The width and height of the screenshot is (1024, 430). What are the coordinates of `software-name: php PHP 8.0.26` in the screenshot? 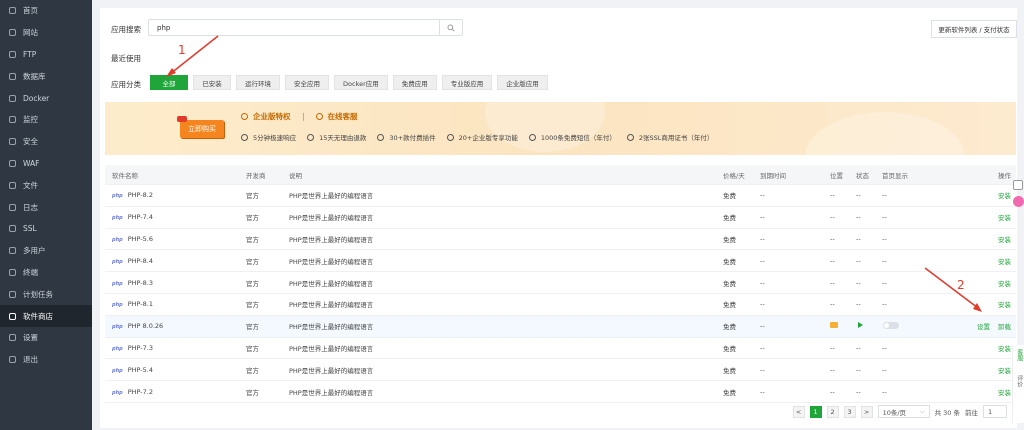 It's located at (137, 326).